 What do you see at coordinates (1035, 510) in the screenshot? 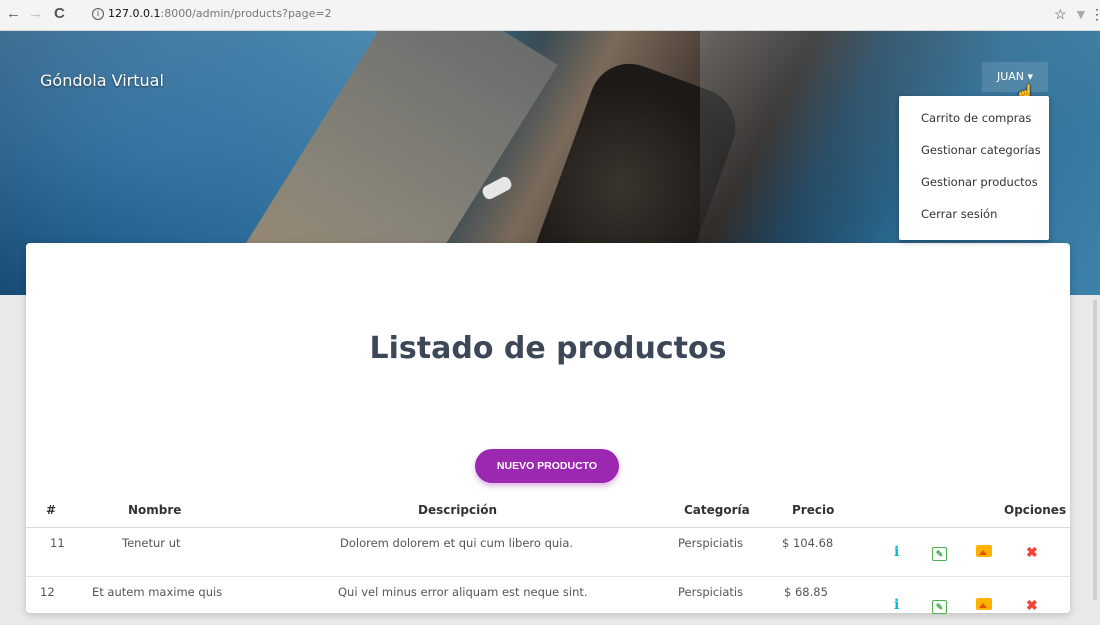
I see `col-header-options: Opciones` at bounding box center [1035, 510].